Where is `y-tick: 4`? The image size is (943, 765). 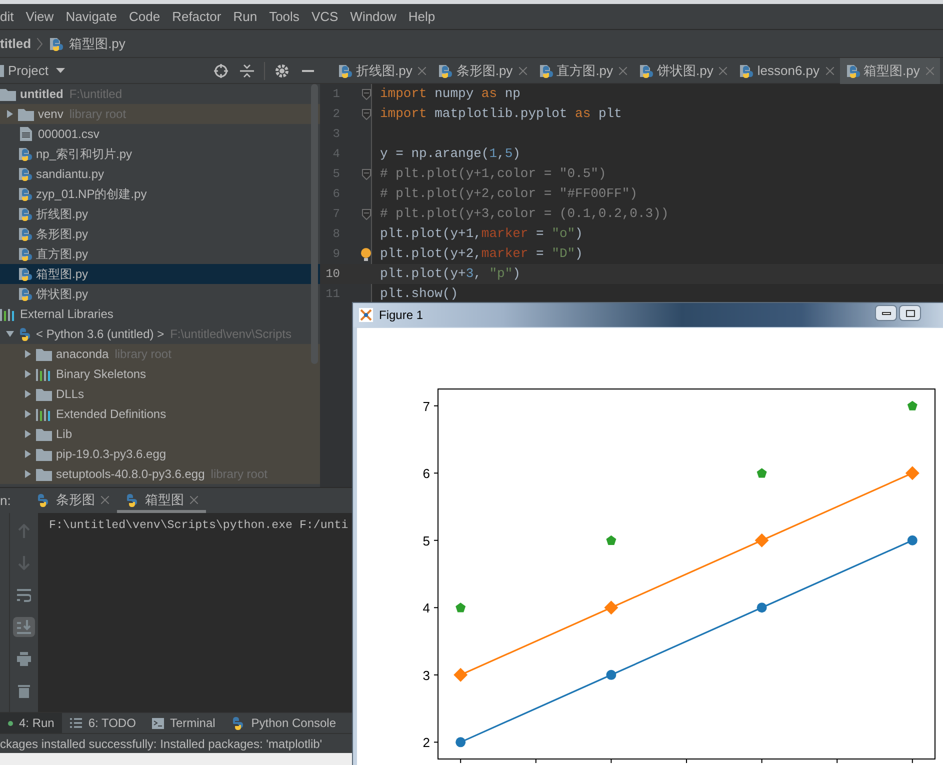 y-tick: 4 is located at coordinates (430, 608).